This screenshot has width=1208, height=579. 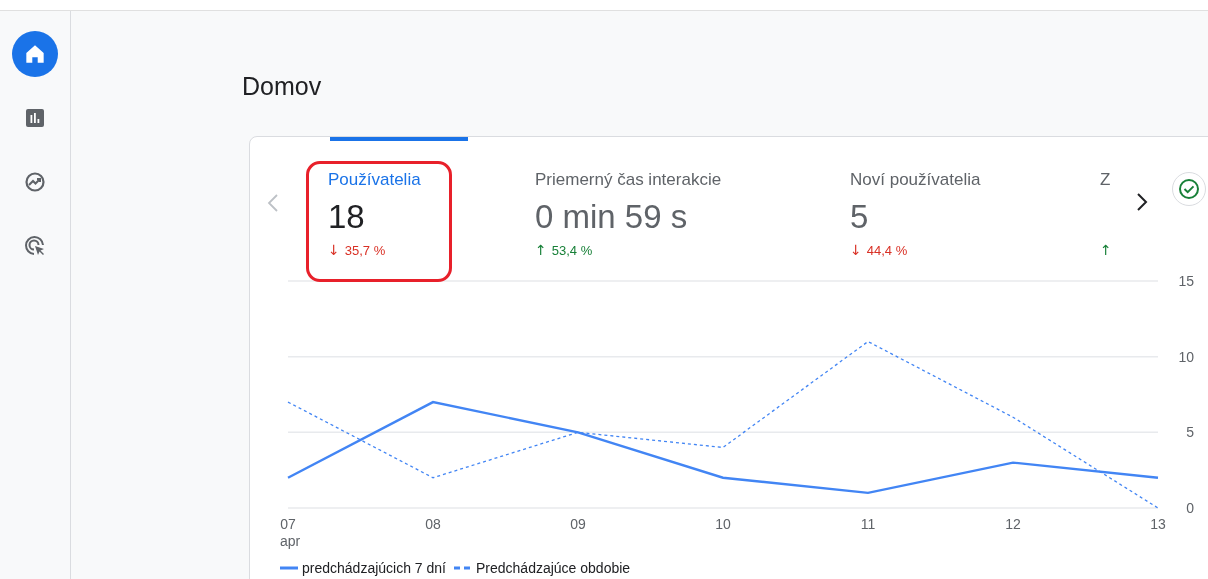 What do you see at coordinates (433, 524) in the screenshot?
I see `x-axis-label: 08` at bounding box center [433, 524].